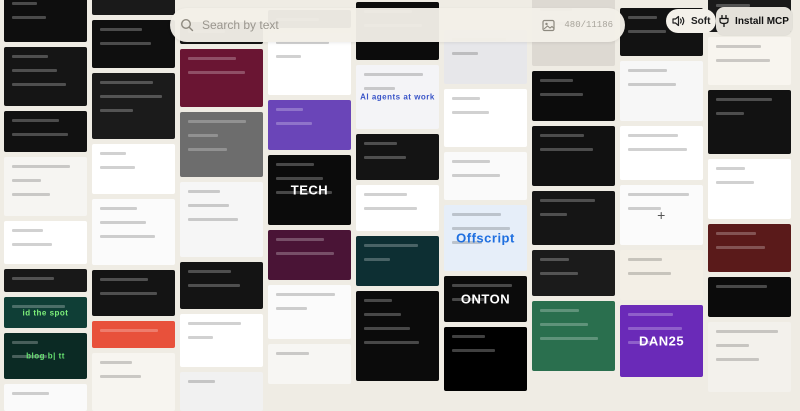 Image resolution: width=800 pixels, height=411 pixels. What do you see at coordinates (661, 341) in the screenshot?
I see `screenshot-thumbnail: DAN25` at bounding box center [661, 341].